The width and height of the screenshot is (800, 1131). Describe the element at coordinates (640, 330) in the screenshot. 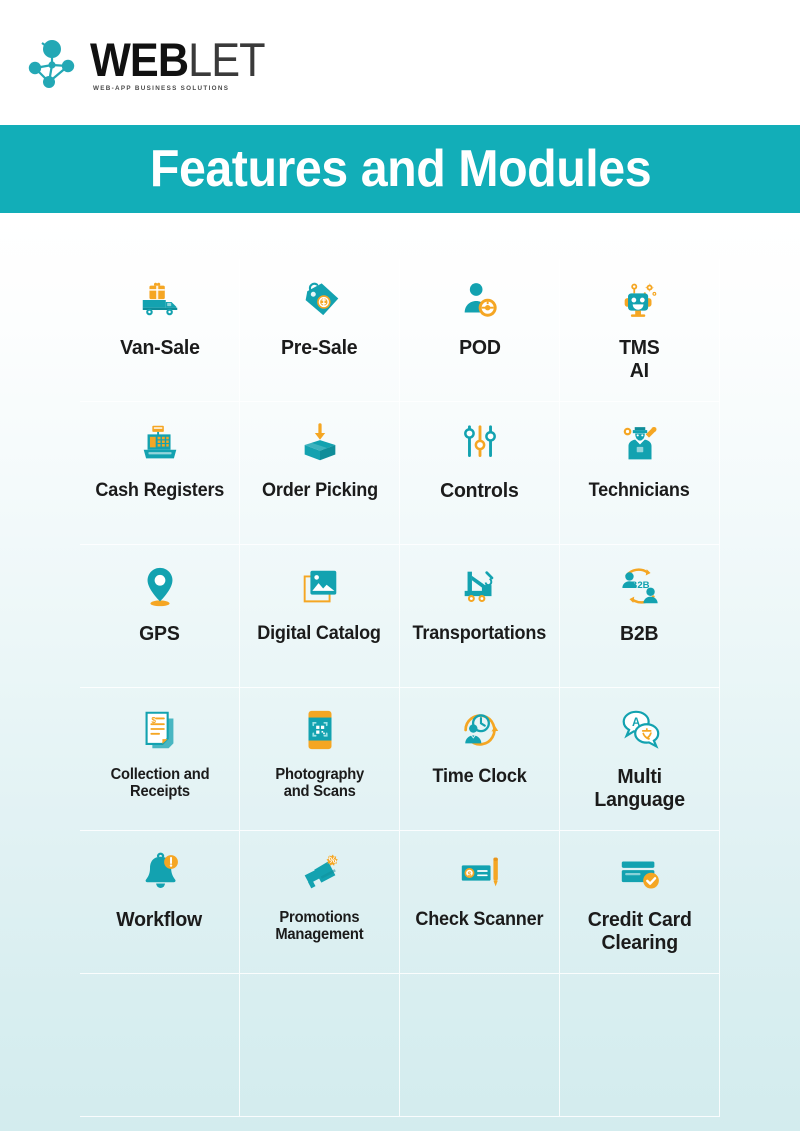

I see `feature-cell: TMS AI` at that location.